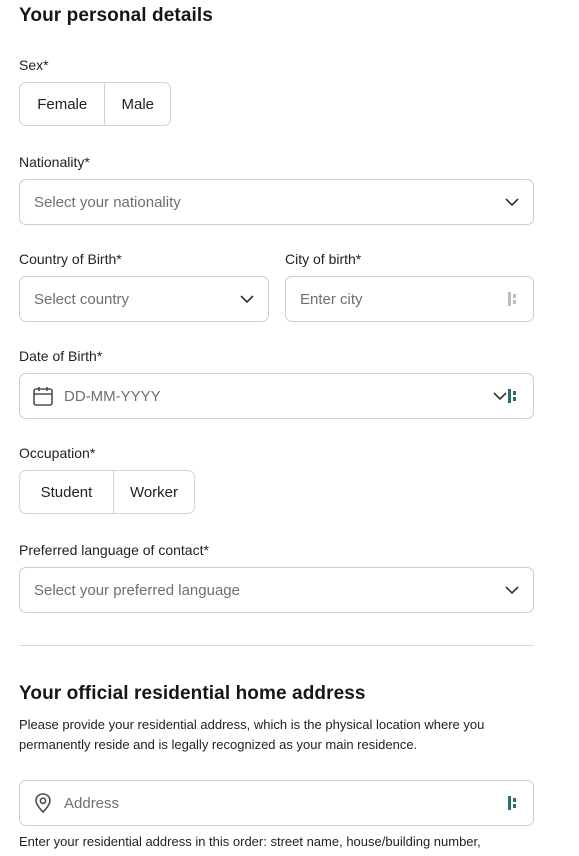 Image resolution: width=579 pixels, height=856 pixels. I want to click on sex-option-female: Female, so click(62, 104).